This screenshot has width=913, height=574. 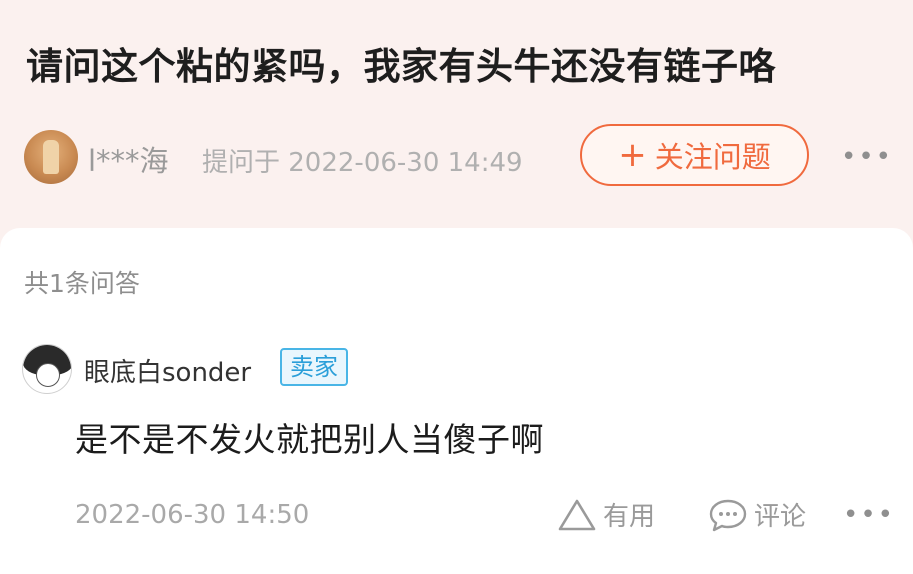 I want to click on asker-avatar, so click(x=51, y=157).